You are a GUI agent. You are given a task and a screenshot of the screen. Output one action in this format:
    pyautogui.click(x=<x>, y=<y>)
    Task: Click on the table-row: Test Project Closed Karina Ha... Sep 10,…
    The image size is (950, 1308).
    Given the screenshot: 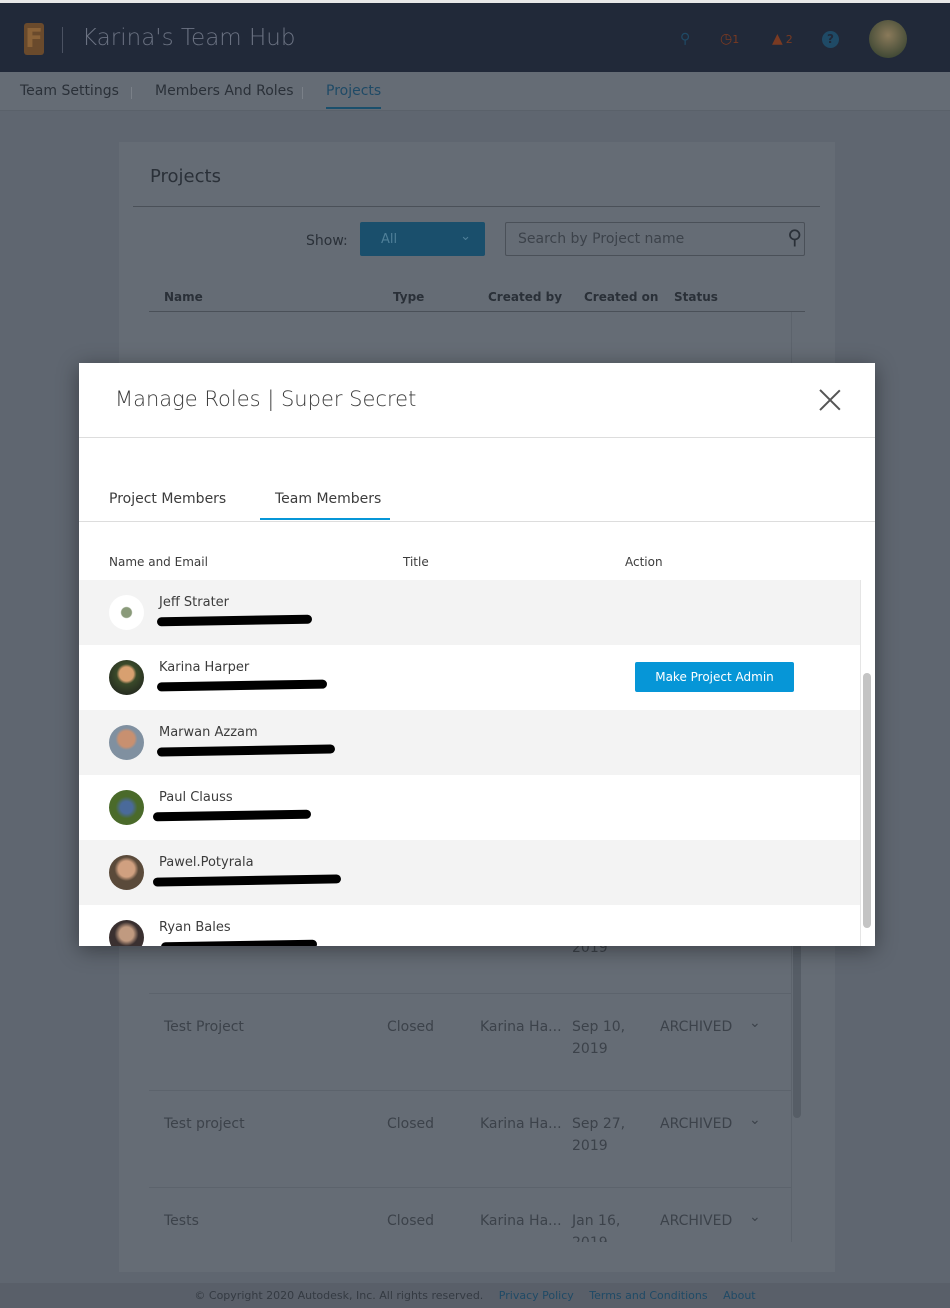 What is the action you would take?
    pyautogui.click(x=470, y=1041)
    